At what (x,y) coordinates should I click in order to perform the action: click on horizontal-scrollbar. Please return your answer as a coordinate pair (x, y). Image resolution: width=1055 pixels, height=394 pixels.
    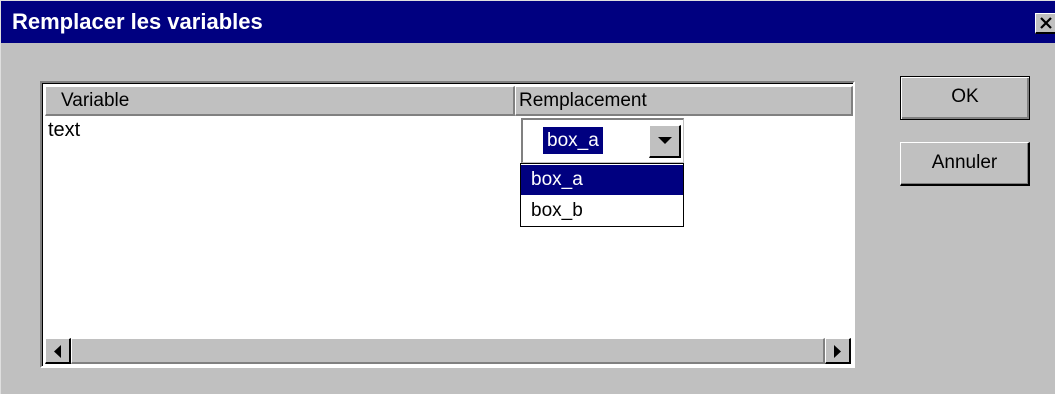
    Looking at the image, I should click on (448, 351).